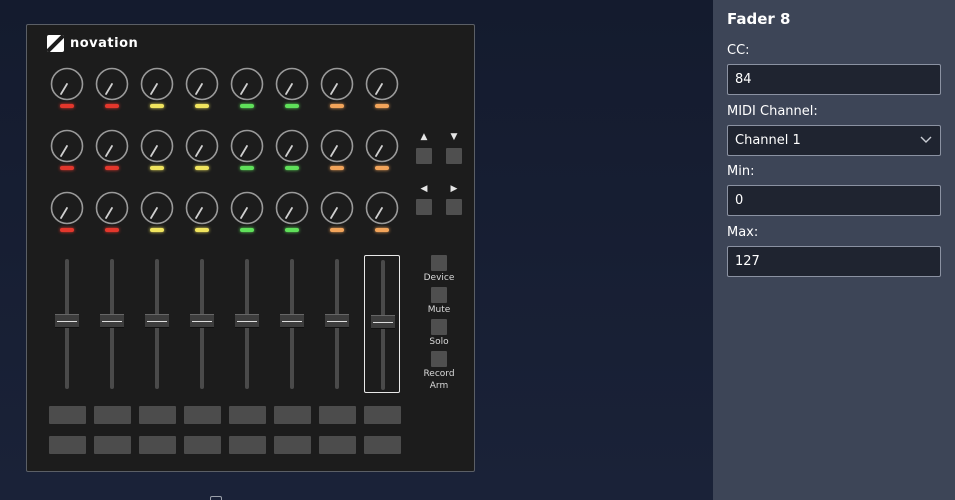 This screenshot has height=500, width=955. What do you see at coordinates (202, 146) in the screenshot?
I see `knob-r2-c4` at bounding box center [202, 146].